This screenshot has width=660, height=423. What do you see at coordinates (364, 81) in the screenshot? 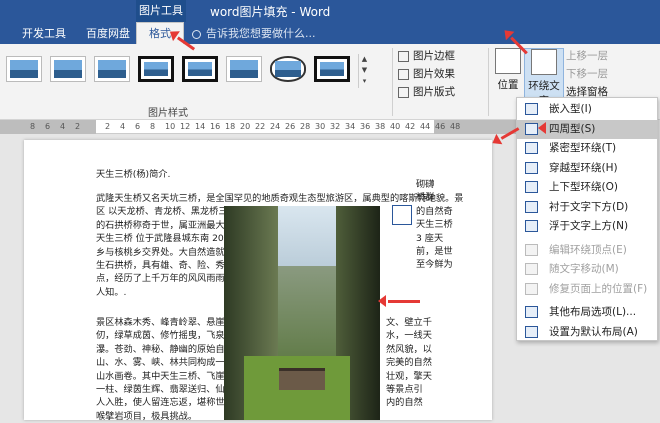
I see `more-icon: ▾` at bounding box center [364, 81].